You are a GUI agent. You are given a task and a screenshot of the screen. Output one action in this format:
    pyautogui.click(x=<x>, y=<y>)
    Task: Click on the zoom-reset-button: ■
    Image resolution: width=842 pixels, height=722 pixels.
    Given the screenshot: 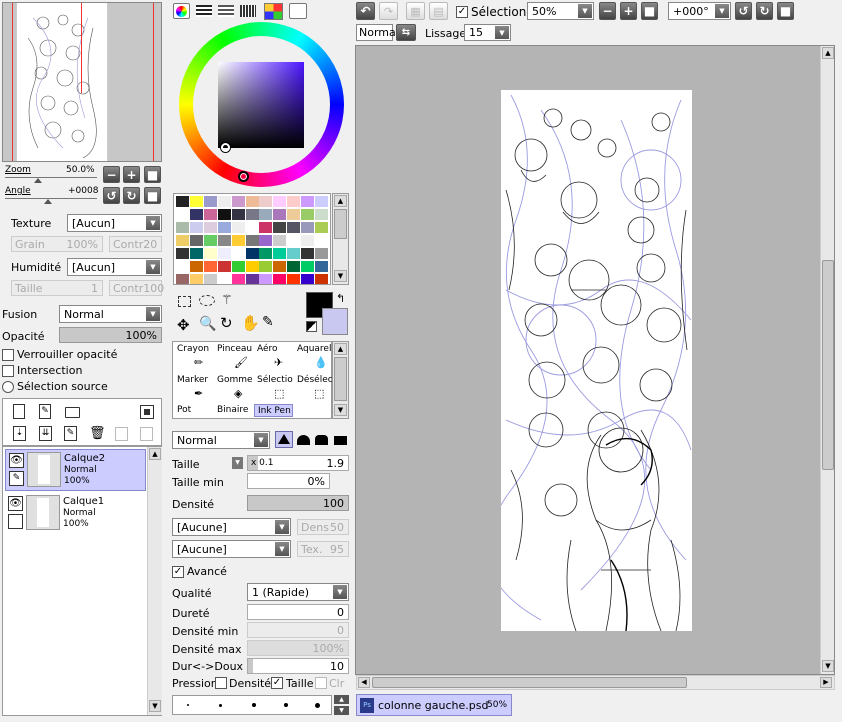 What is the action you would take?
    pyautogui.click(x=152, y=174)
    